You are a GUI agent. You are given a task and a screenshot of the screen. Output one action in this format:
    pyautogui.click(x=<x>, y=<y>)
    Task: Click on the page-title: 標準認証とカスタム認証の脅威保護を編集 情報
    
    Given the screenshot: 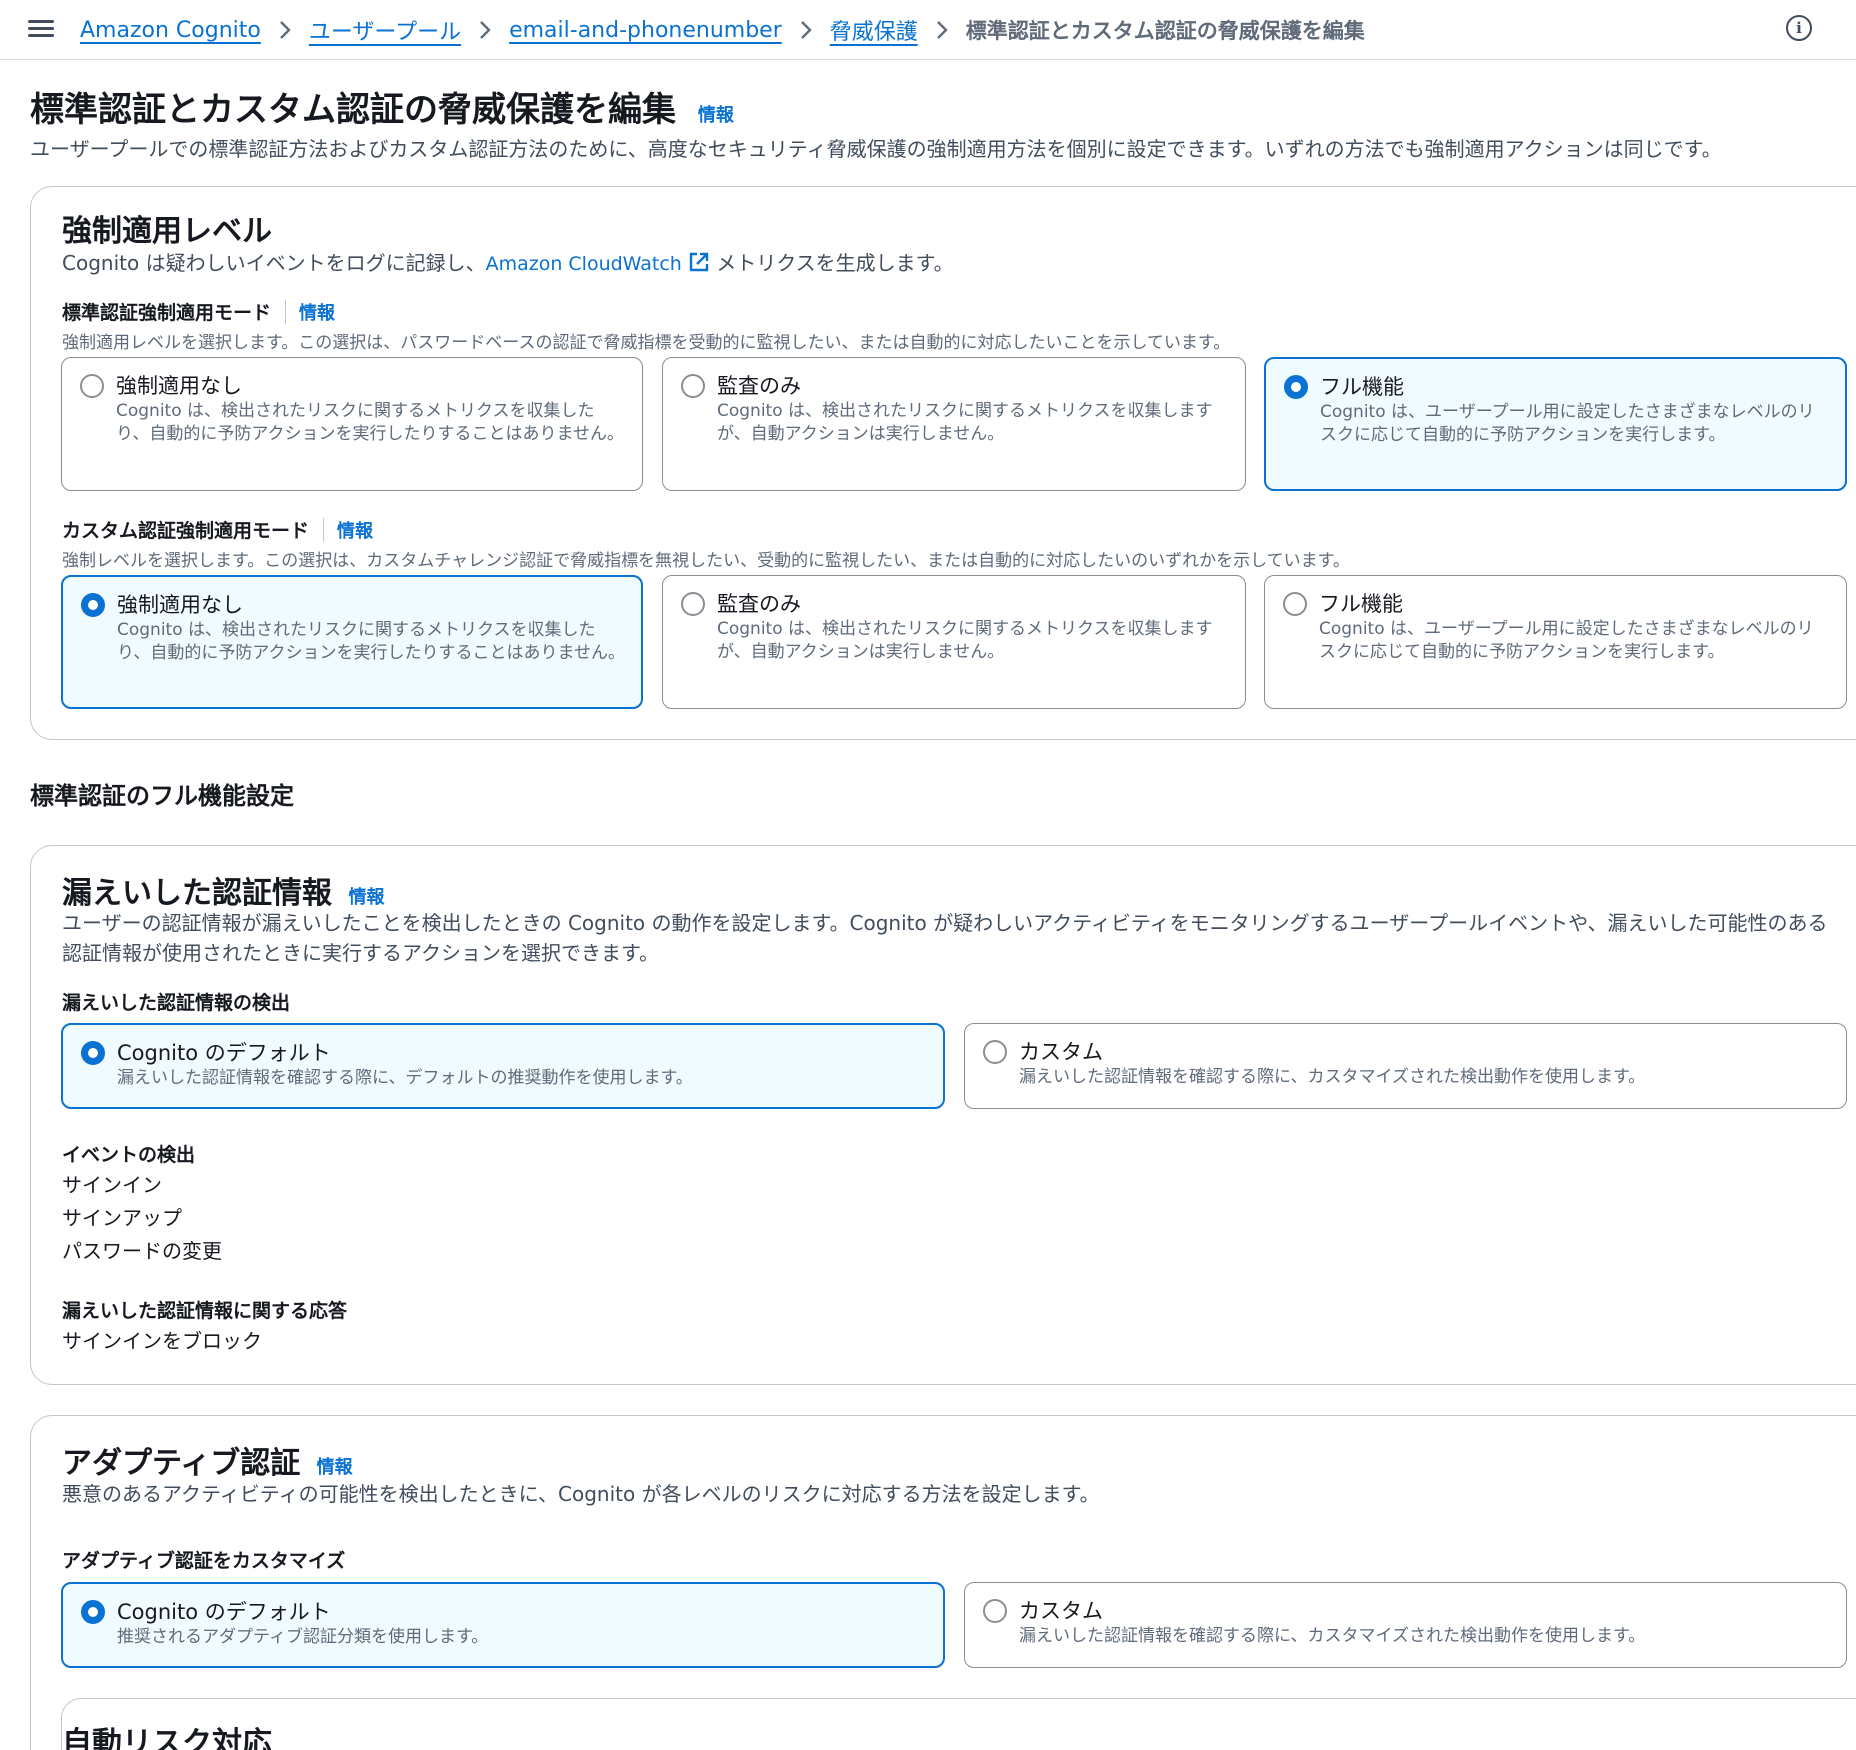 What is the action you would take?
    pyautogui.click(x=382, y=106)
    